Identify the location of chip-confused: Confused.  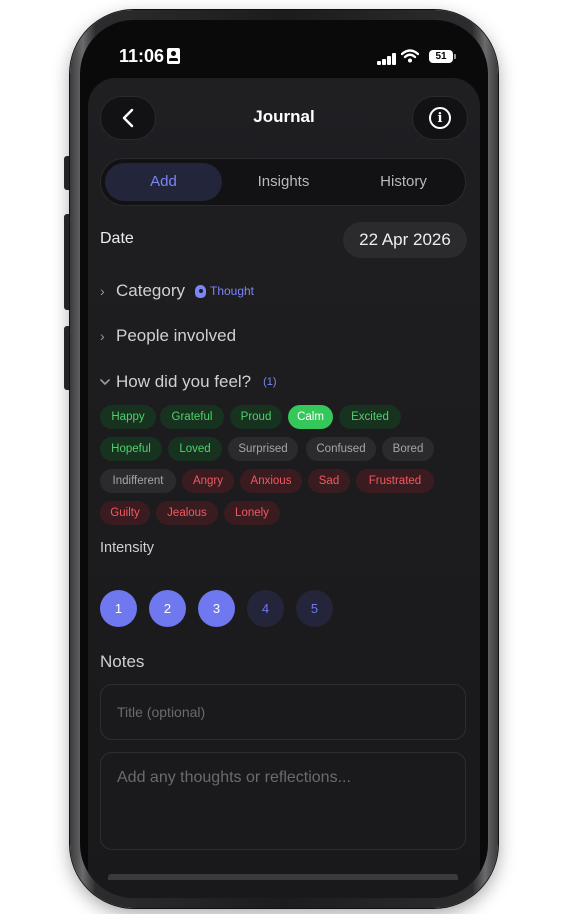
(341, 449).